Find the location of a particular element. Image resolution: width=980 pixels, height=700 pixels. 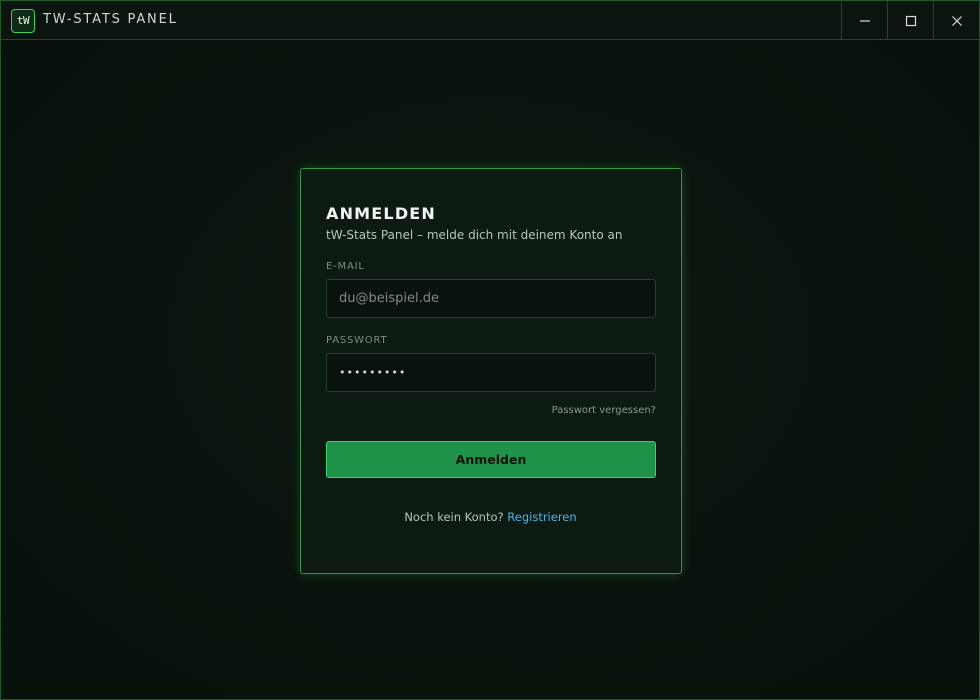

password-masked-value: ••••••••• is located at coordinates (373, 372).